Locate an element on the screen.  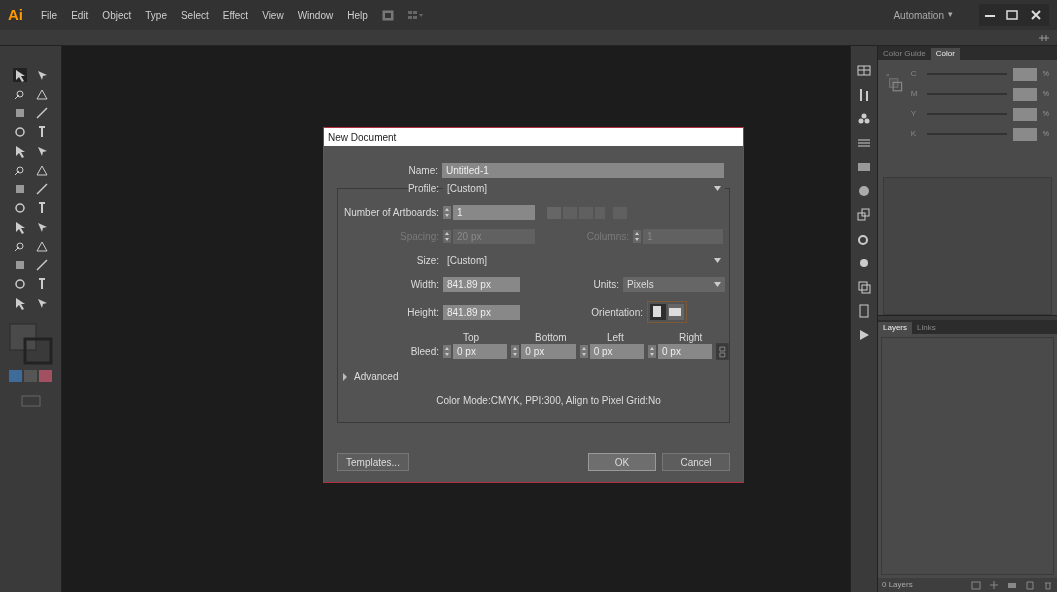
panel-tab: Color is located at coordinates (945, 53).